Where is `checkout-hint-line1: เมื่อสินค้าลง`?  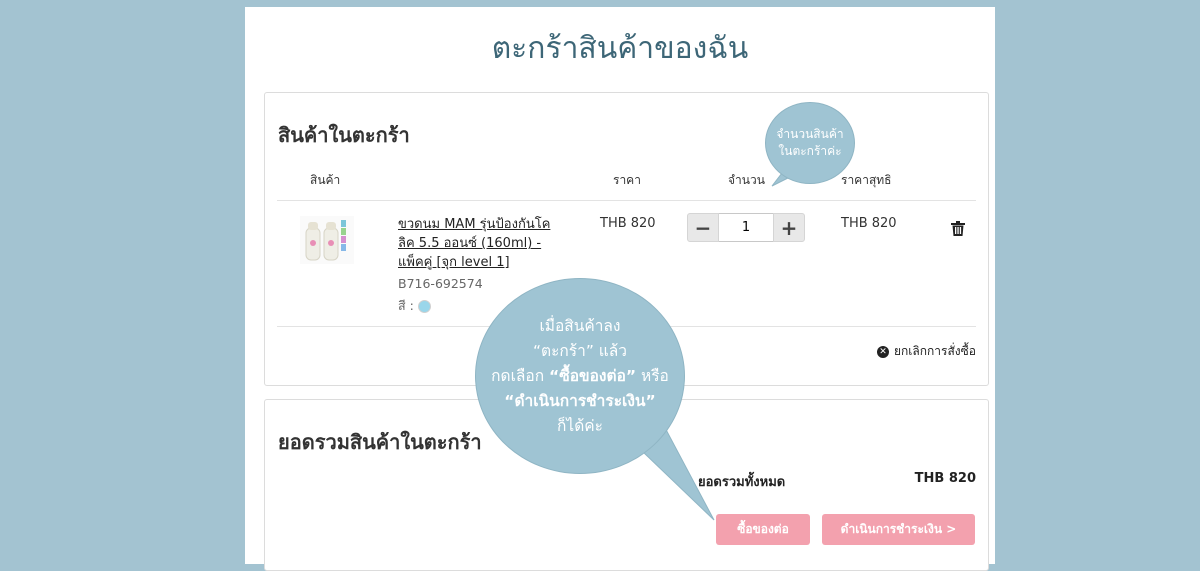 checkout-hint-line1: เมื่อสินค้าลง is located at coordinates (580, 325).